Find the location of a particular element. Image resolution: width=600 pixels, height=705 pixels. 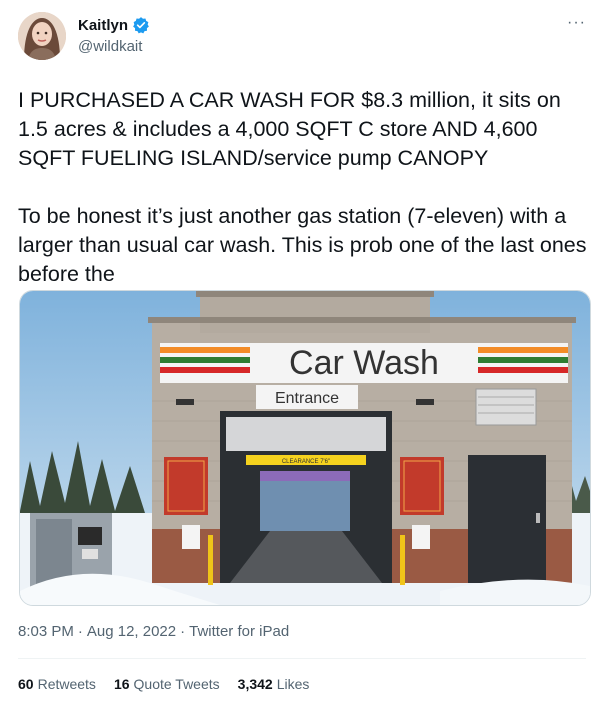

tweet-time: 8:03 PM is located at coordinates (46, 631).